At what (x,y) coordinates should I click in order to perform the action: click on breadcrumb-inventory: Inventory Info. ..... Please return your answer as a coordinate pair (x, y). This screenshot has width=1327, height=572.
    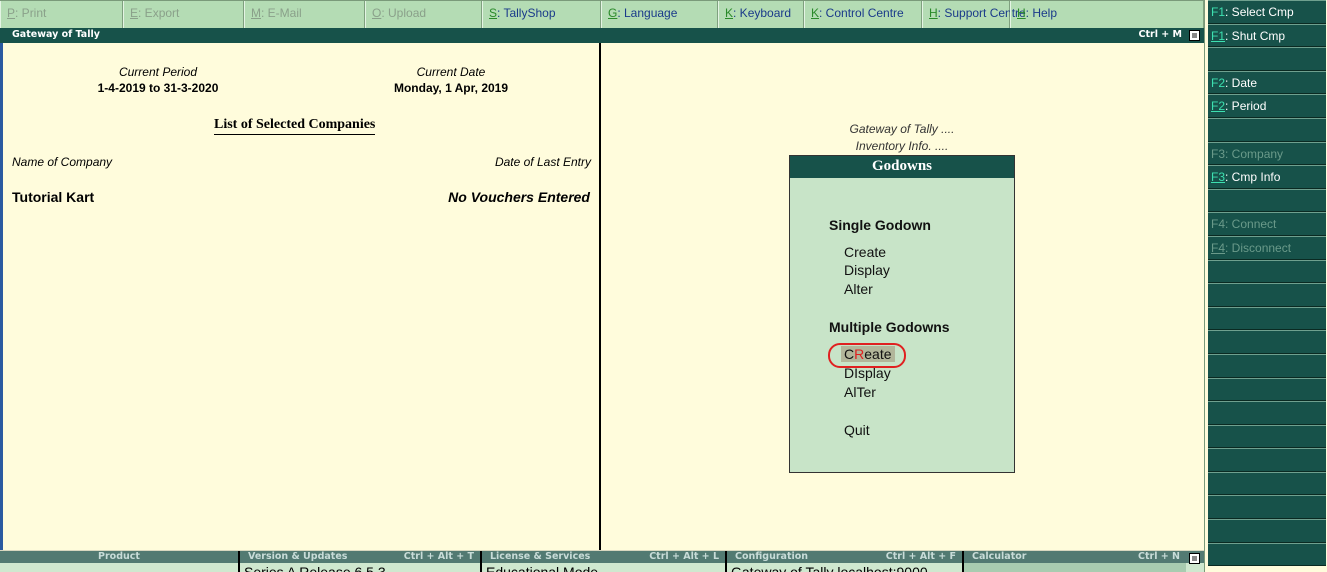
    Looking at the image, I should click on (902, 146).